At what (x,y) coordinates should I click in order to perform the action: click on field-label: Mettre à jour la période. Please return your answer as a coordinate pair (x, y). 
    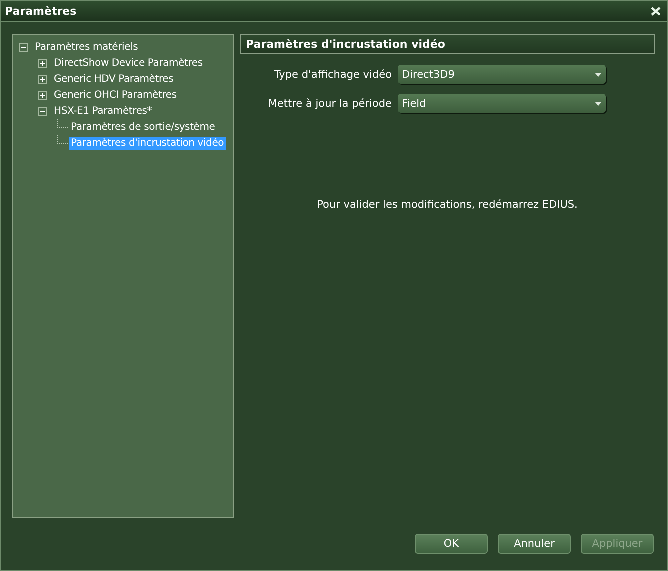
    Looking at the image, I should click on (330, 104).